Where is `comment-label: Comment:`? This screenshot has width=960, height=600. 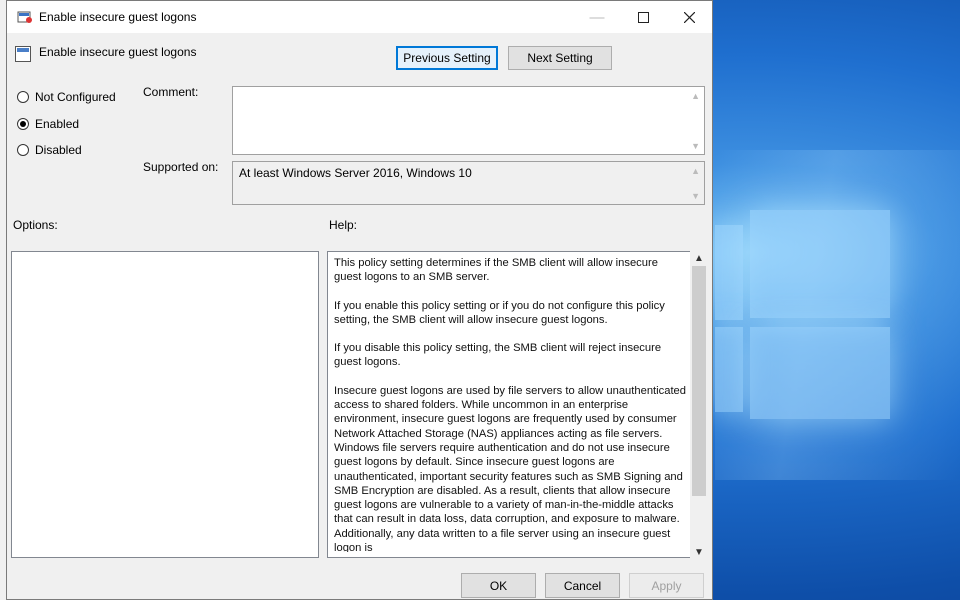 comment-label: Comment: is located at coordinates (171, 92).